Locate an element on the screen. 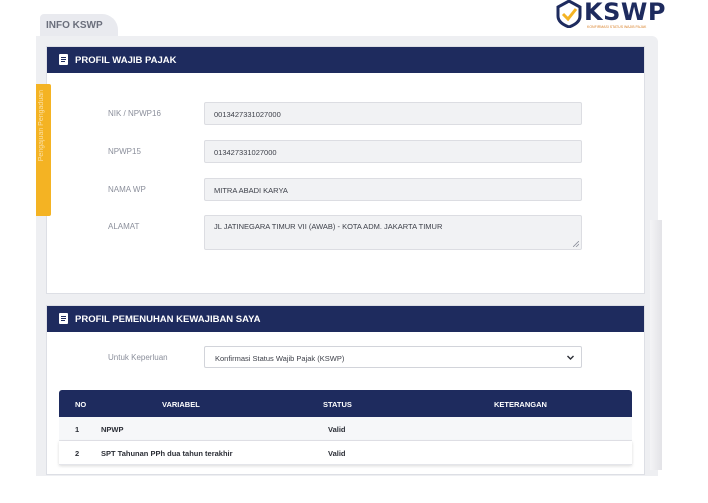  logo-subtext: KONFIRMASI STATUS WAJIB PAJAK is located at coordinates (617, 27).